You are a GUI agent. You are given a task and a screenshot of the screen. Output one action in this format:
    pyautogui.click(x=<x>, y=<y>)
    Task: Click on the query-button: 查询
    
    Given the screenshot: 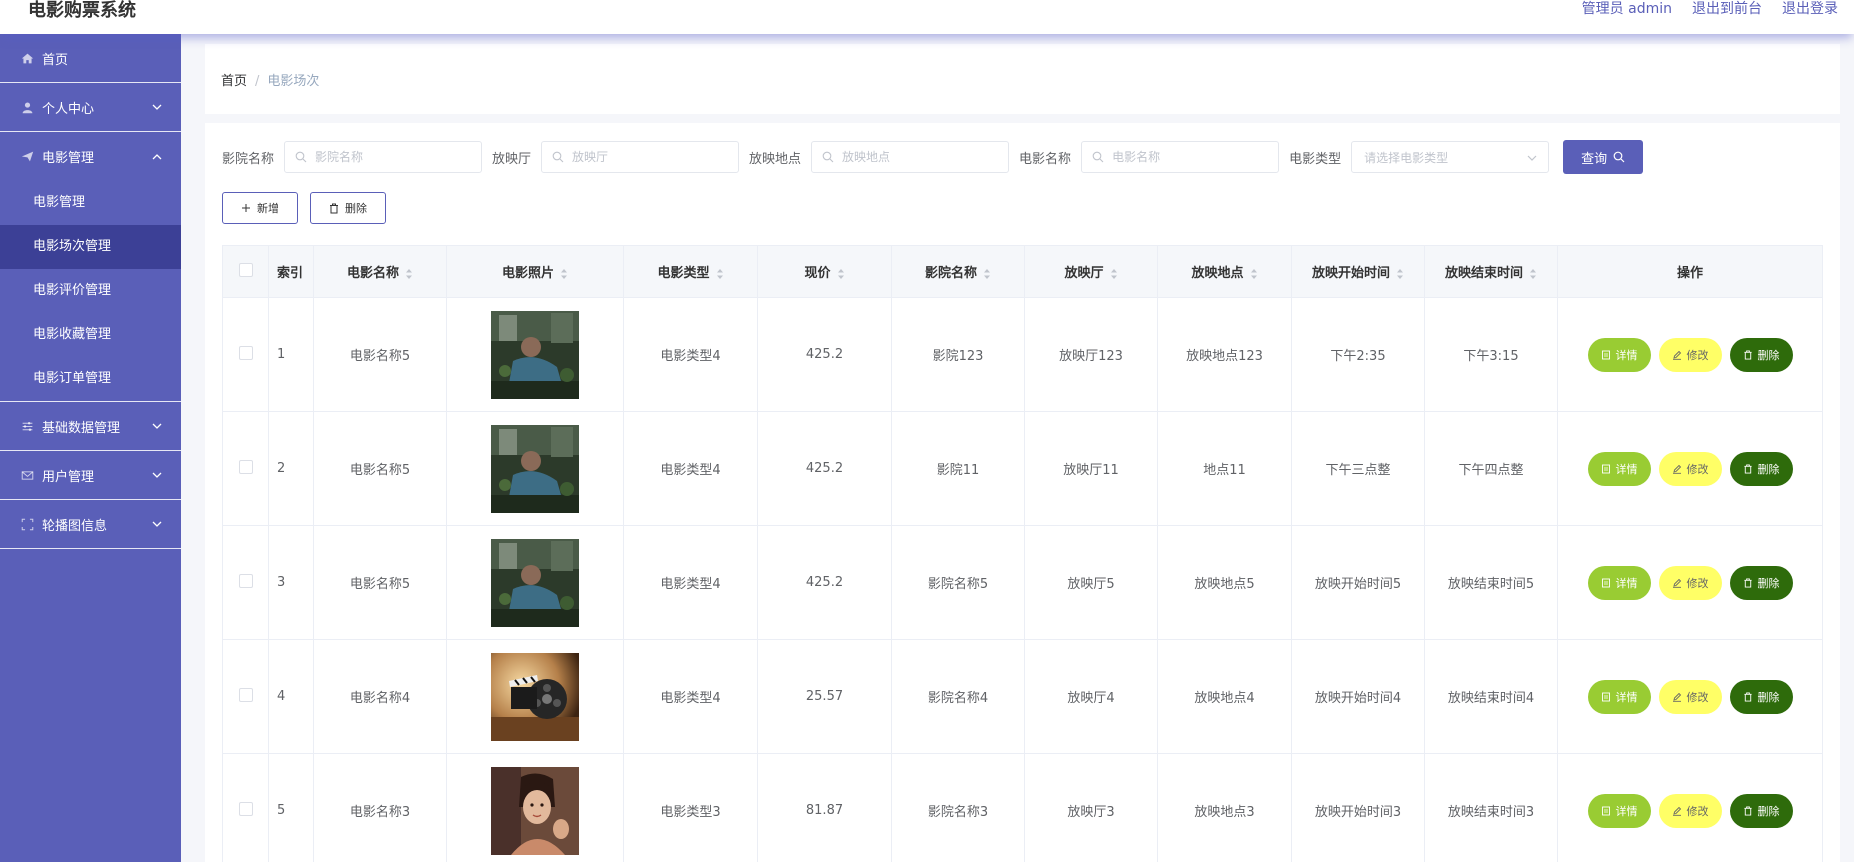 What is the action you would take?
    pyautogui.click(x=1603, y=157)
    